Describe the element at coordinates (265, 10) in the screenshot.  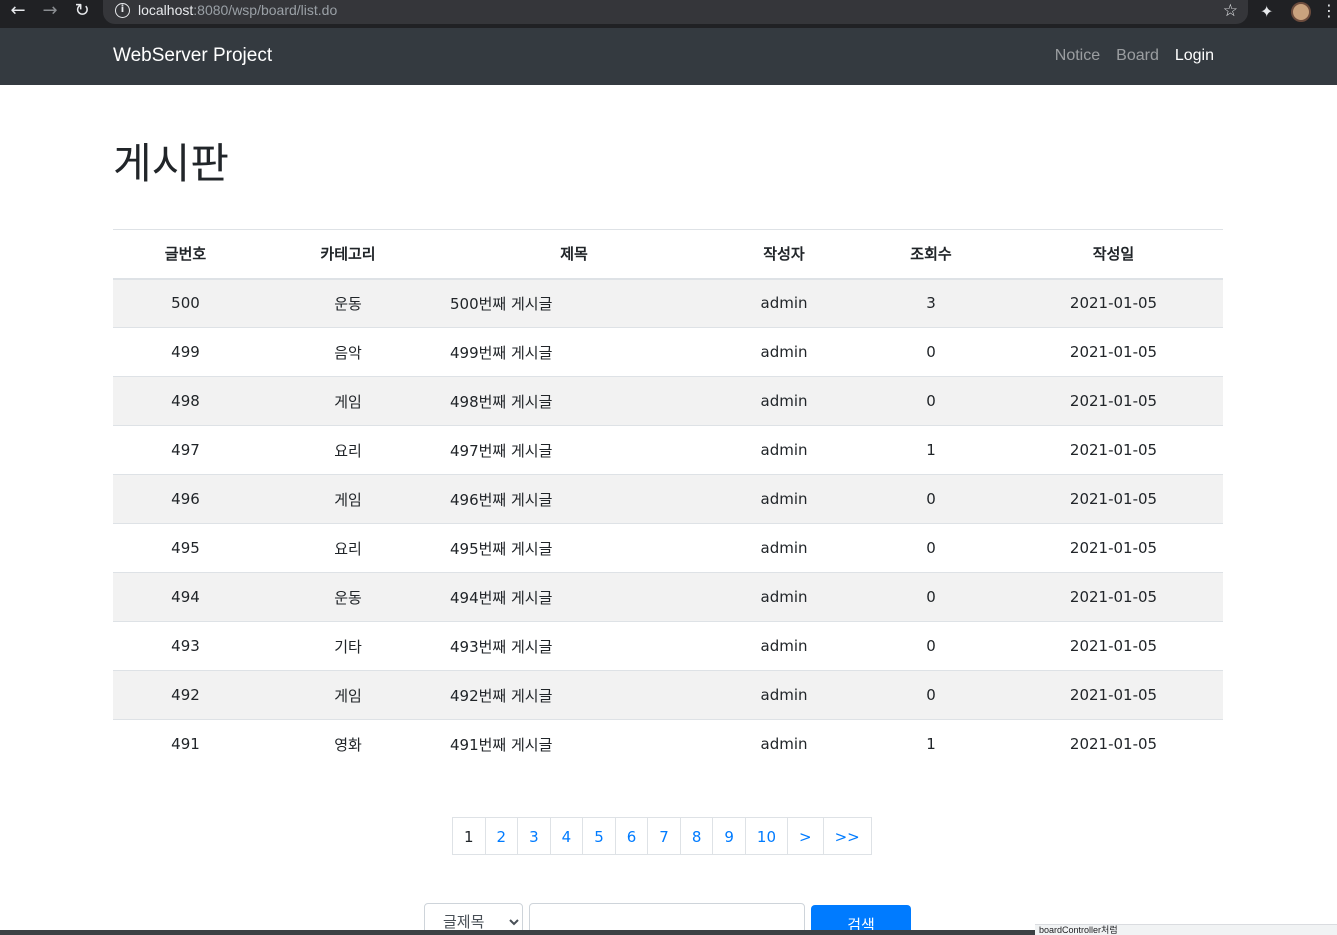
I see `url-path: :8080/wsp/board/list.do` at that location.